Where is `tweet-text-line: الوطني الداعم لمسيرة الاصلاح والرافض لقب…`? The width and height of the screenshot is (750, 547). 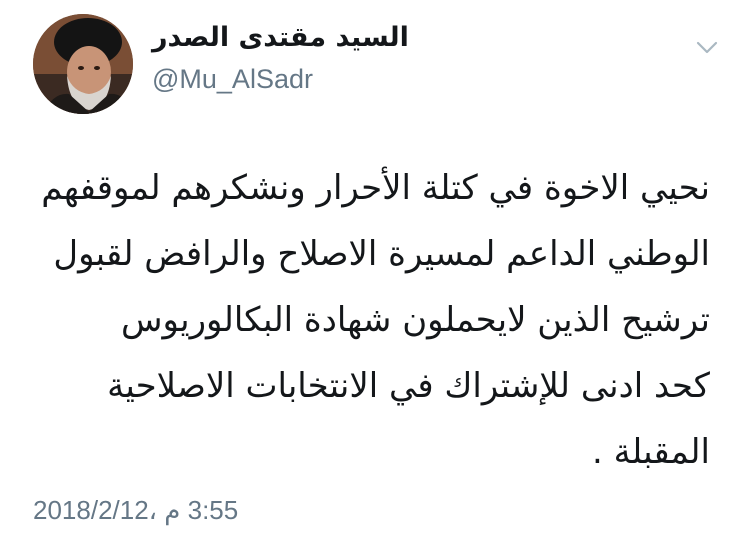 tweet-text-line: الوطني الداعم لمسيرة الاصلاح والرافض لقب… is located at coordinates (381, 254).